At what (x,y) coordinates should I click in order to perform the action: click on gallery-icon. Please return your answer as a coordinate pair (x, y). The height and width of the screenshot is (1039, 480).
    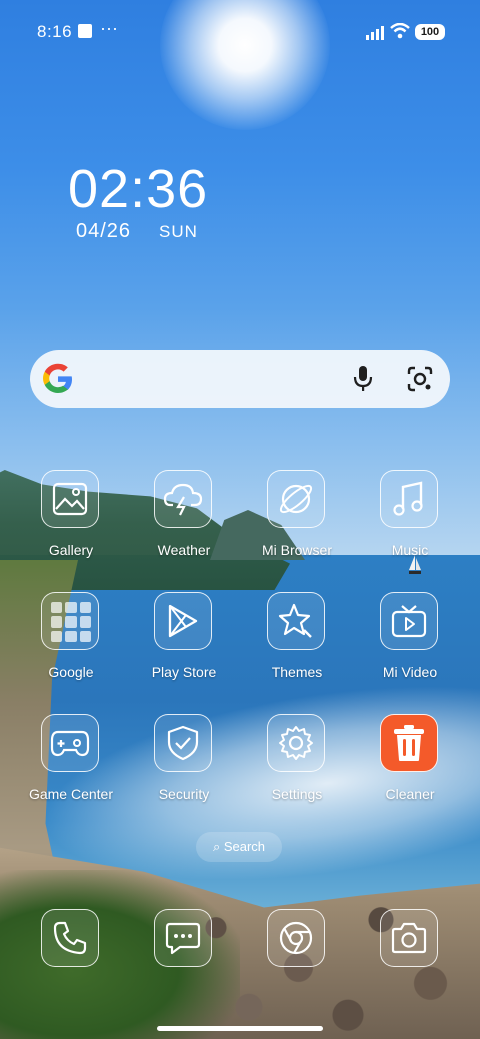
    Looking at the image, I should click on (70, 499).